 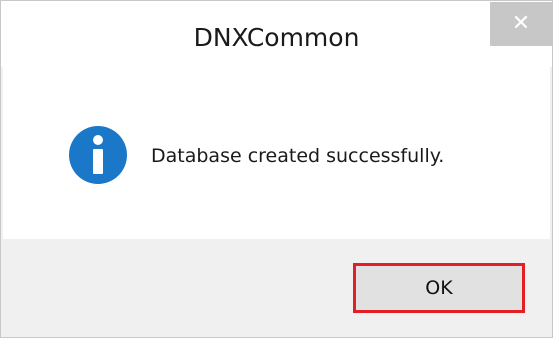 What do you see at coordinates (98, 155) in the screenshot?
I see `info-icon` at bounding box center [98, 155].